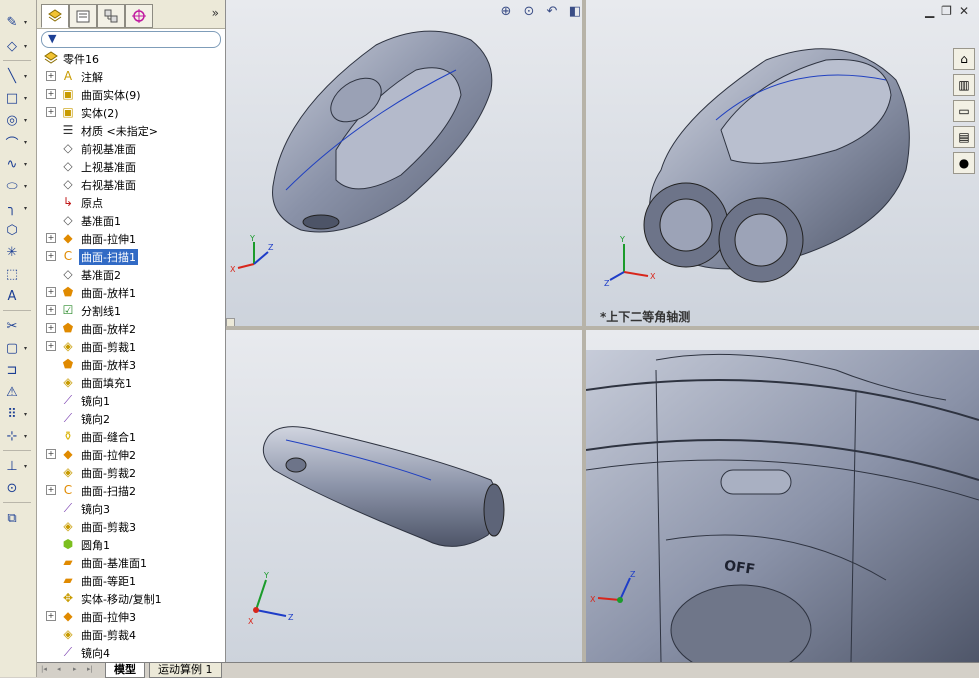 This screenshot has height=678, width=979. I want to click on vertical-splitter, so click(584, 331).